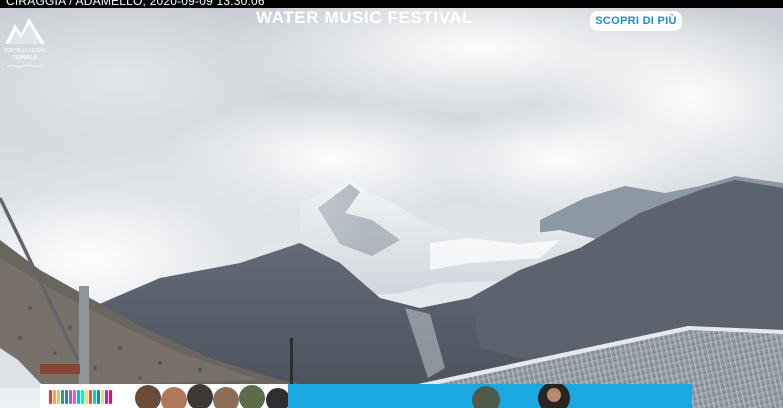 The width and height of the screenshot is (783, 408). Describe the element at coordinates (25, 58) in the screenshot. I see `logo-line-2: TONALE` at that location.